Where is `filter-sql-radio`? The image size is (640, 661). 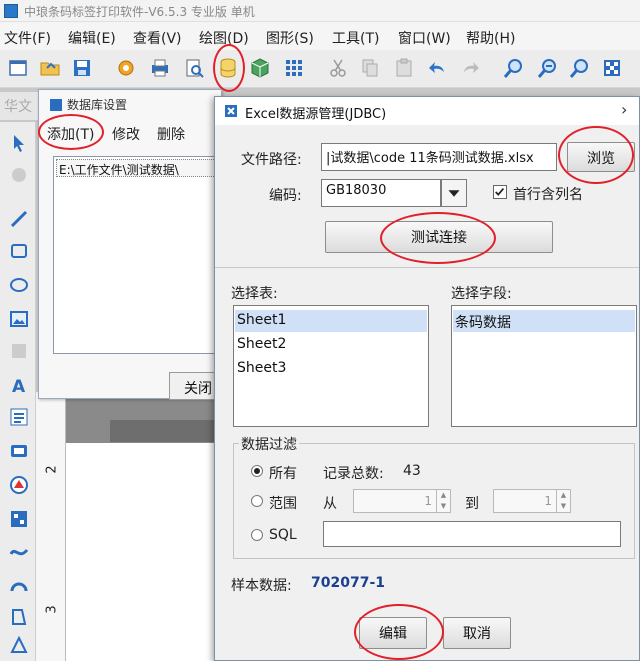 filter-sql-radio is located at coordinates (257, 535).